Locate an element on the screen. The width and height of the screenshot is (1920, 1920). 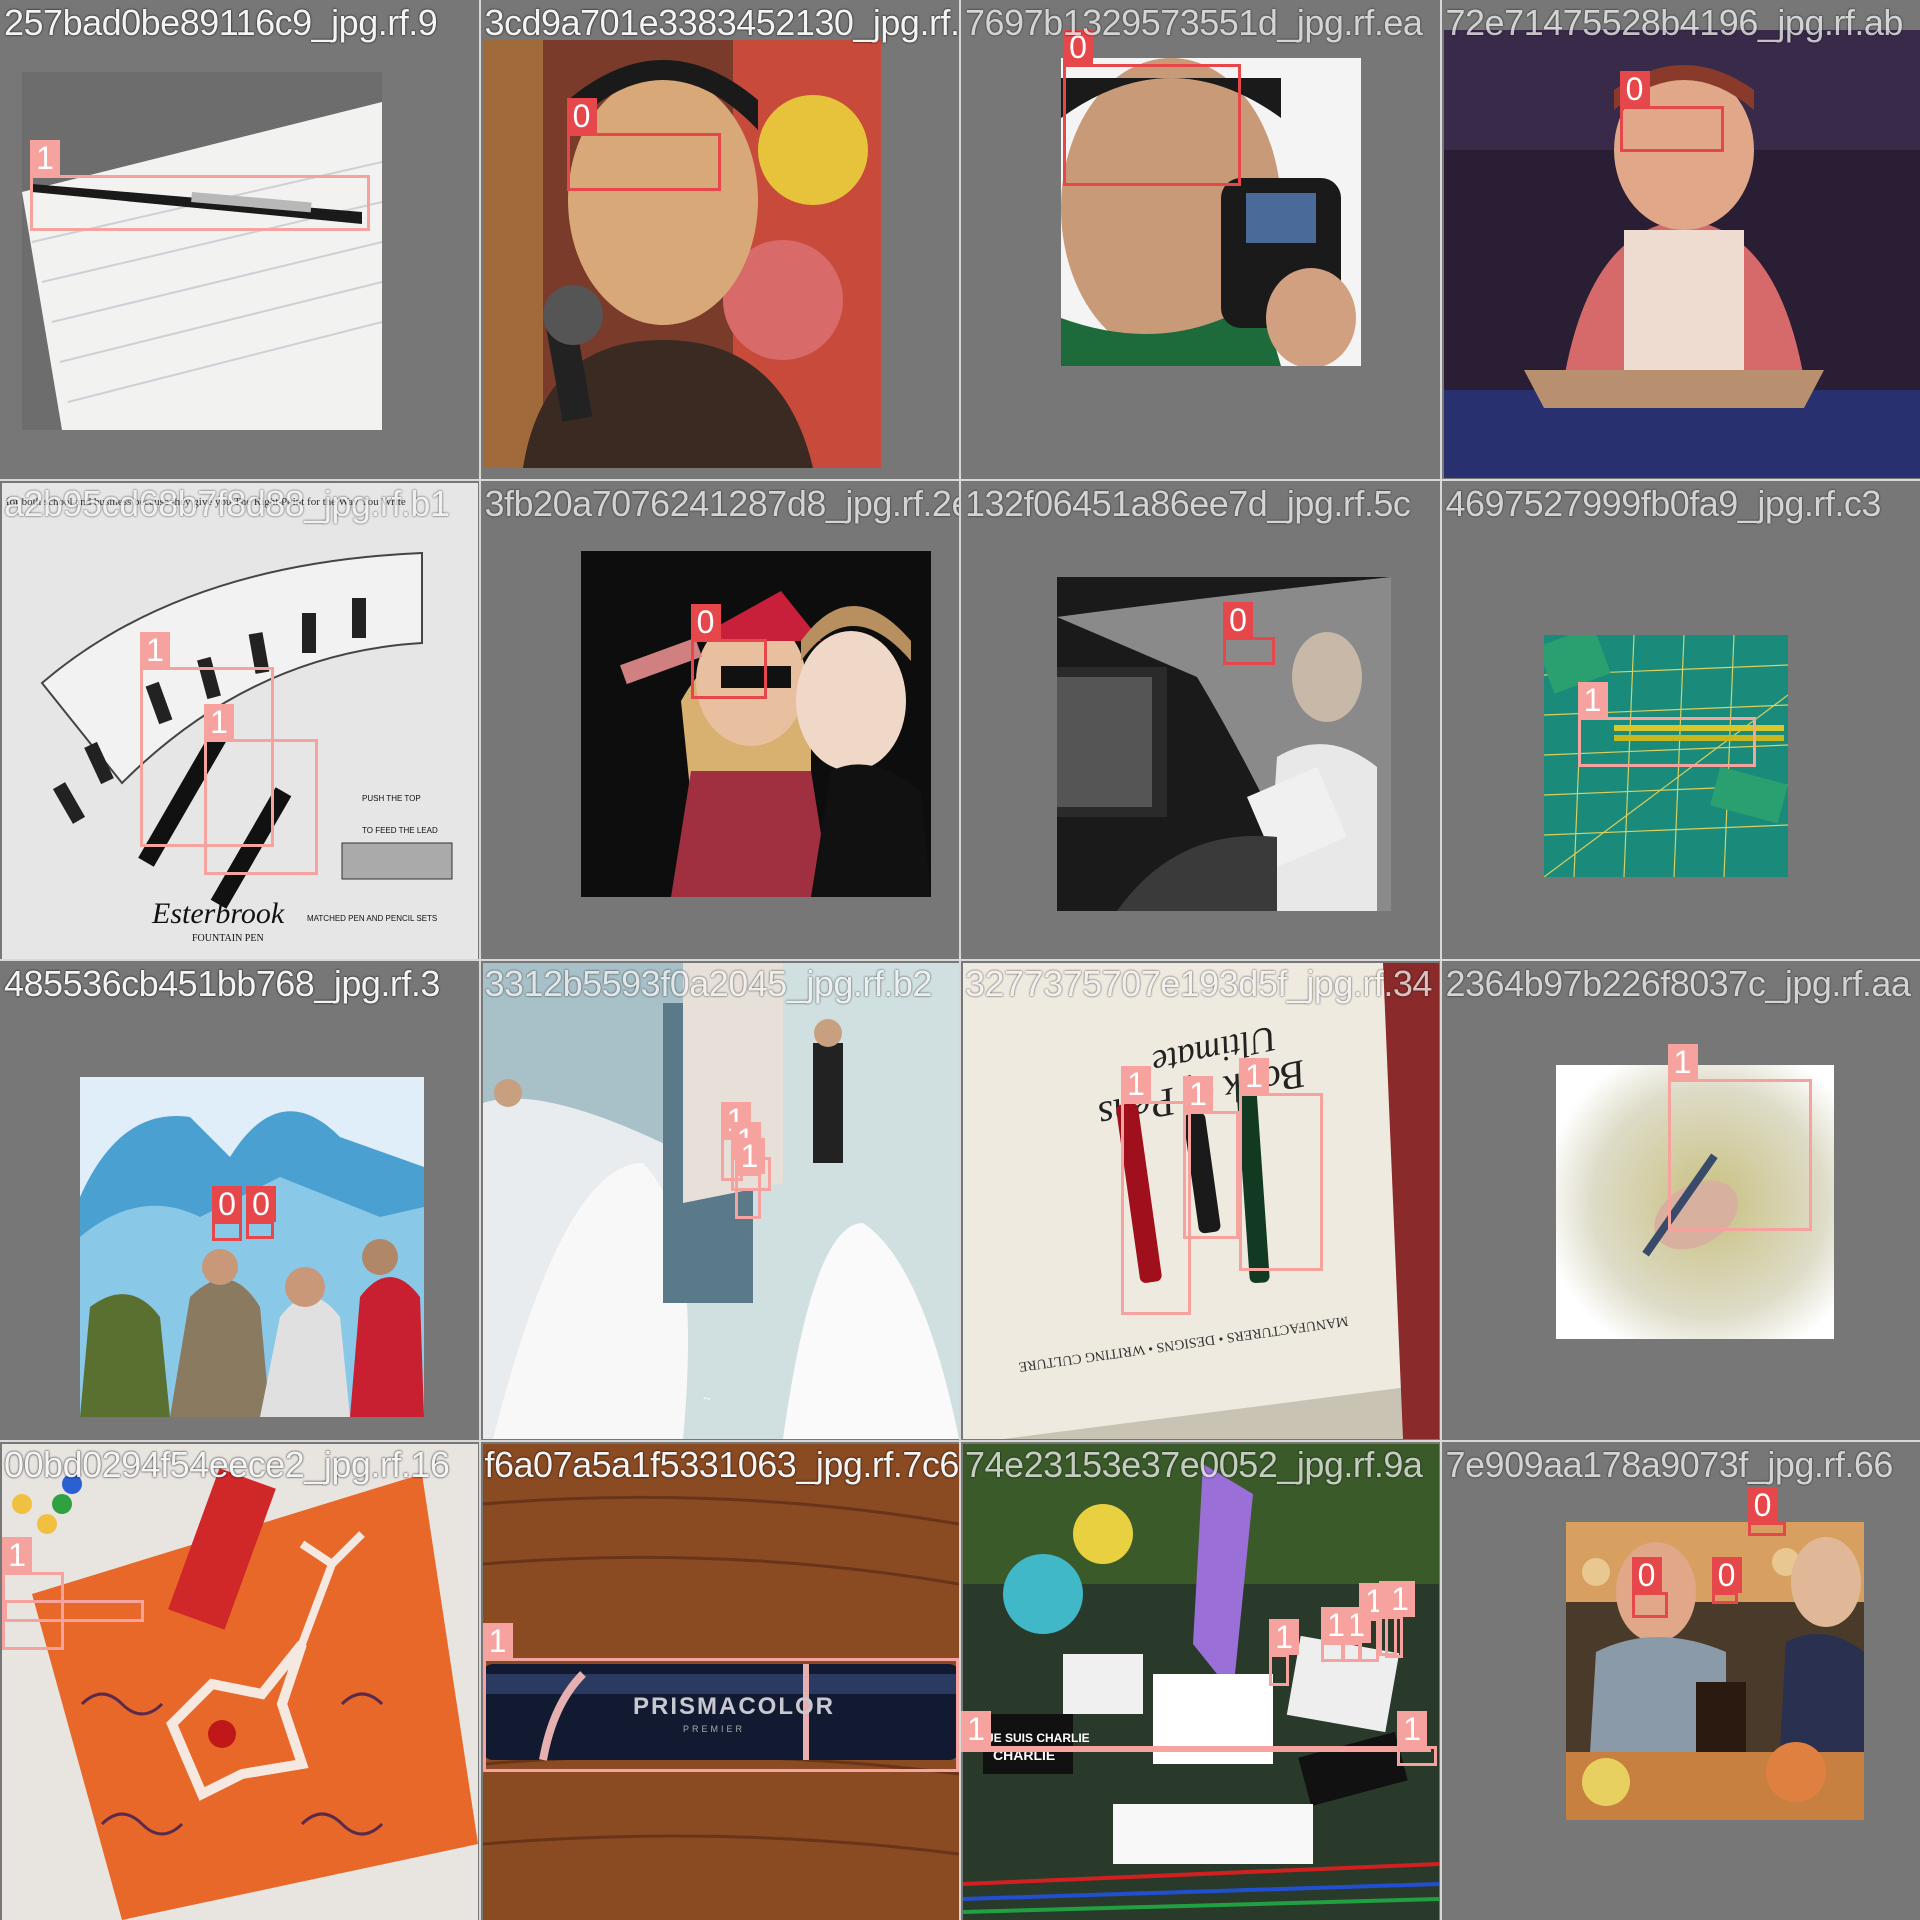
photo-memorial: JE SUIS CHARLIE CHARLIE is located at coordinates (1201, 1681).